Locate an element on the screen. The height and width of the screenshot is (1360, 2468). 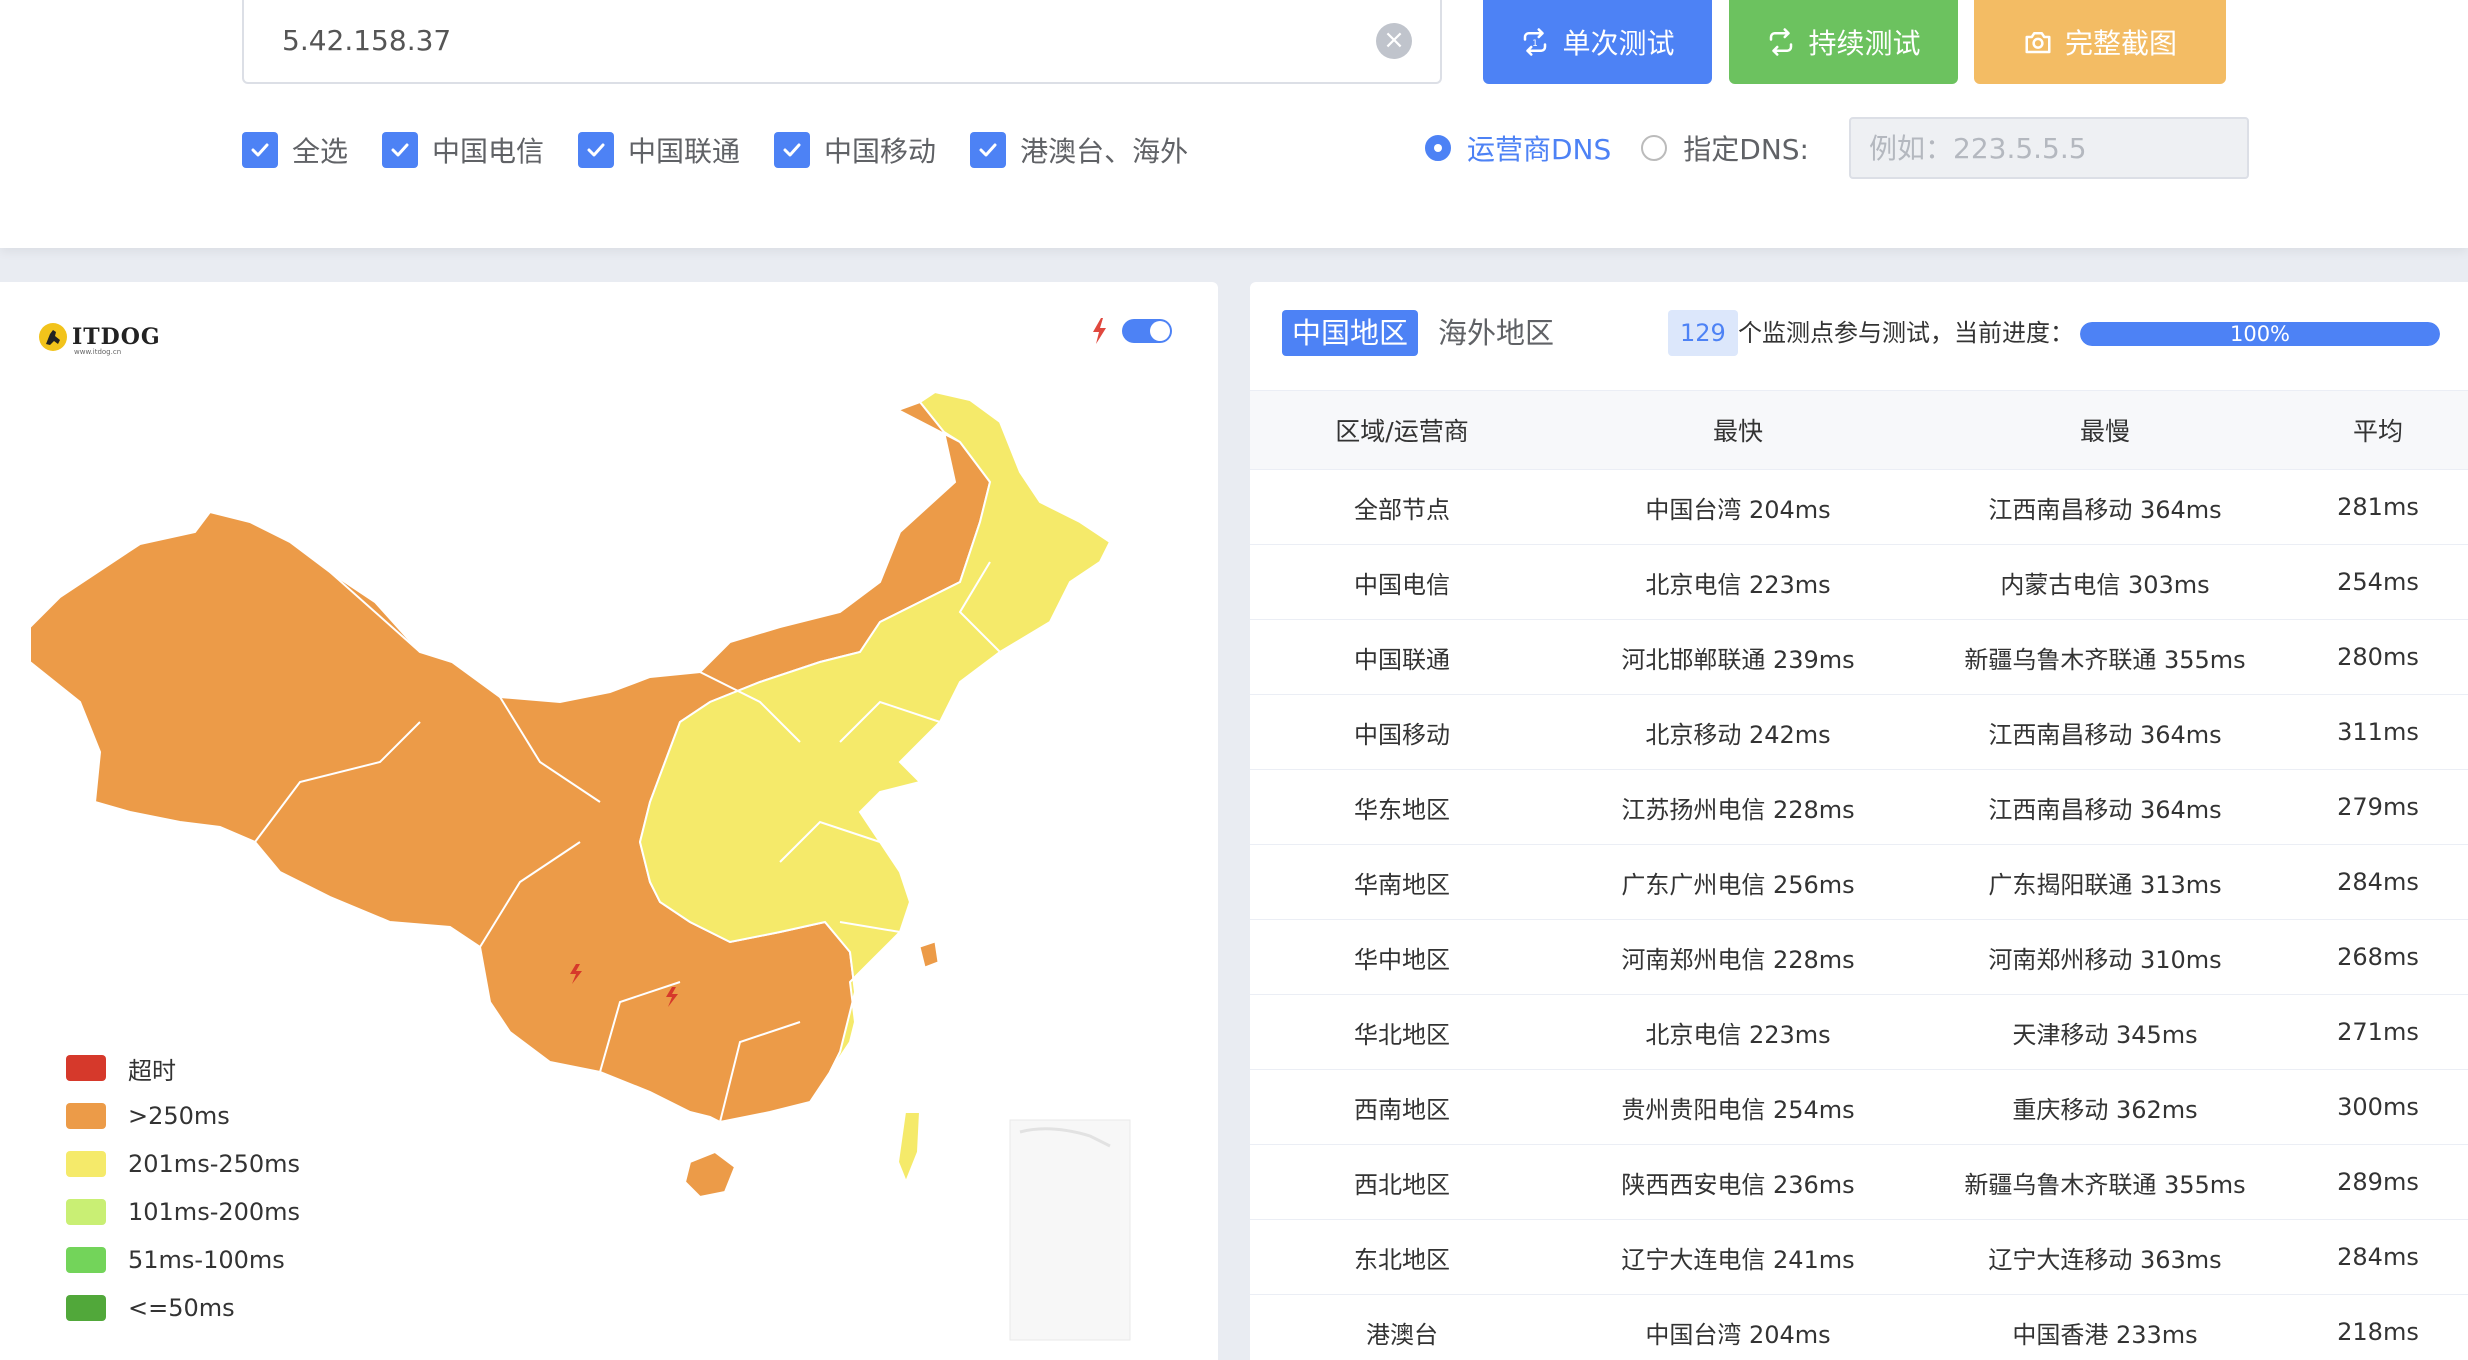
ip-input-wrapper: × is located at coordinates (842, 42).